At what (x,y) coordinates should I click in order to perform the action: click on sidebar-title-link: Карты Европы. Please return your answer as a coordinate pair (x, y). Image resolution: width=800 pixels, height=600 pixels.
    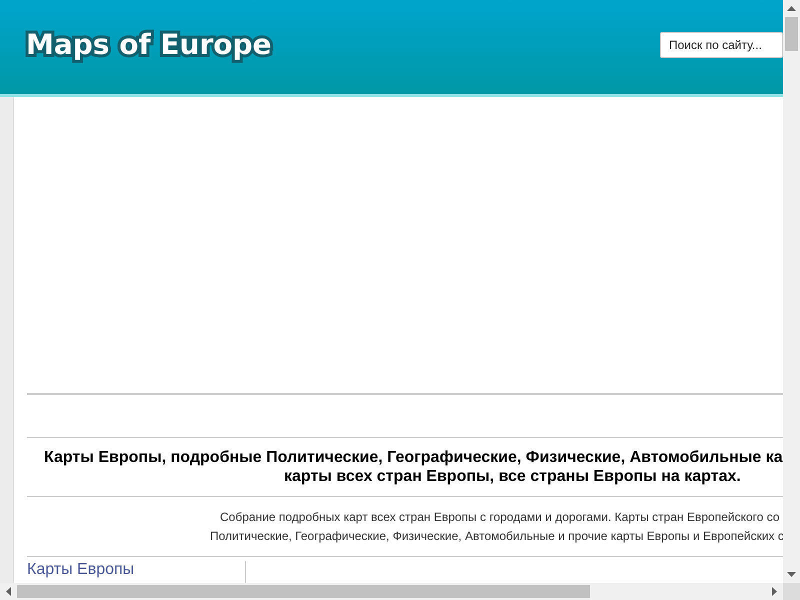
    Looking at the image, I should click on (136, 572).